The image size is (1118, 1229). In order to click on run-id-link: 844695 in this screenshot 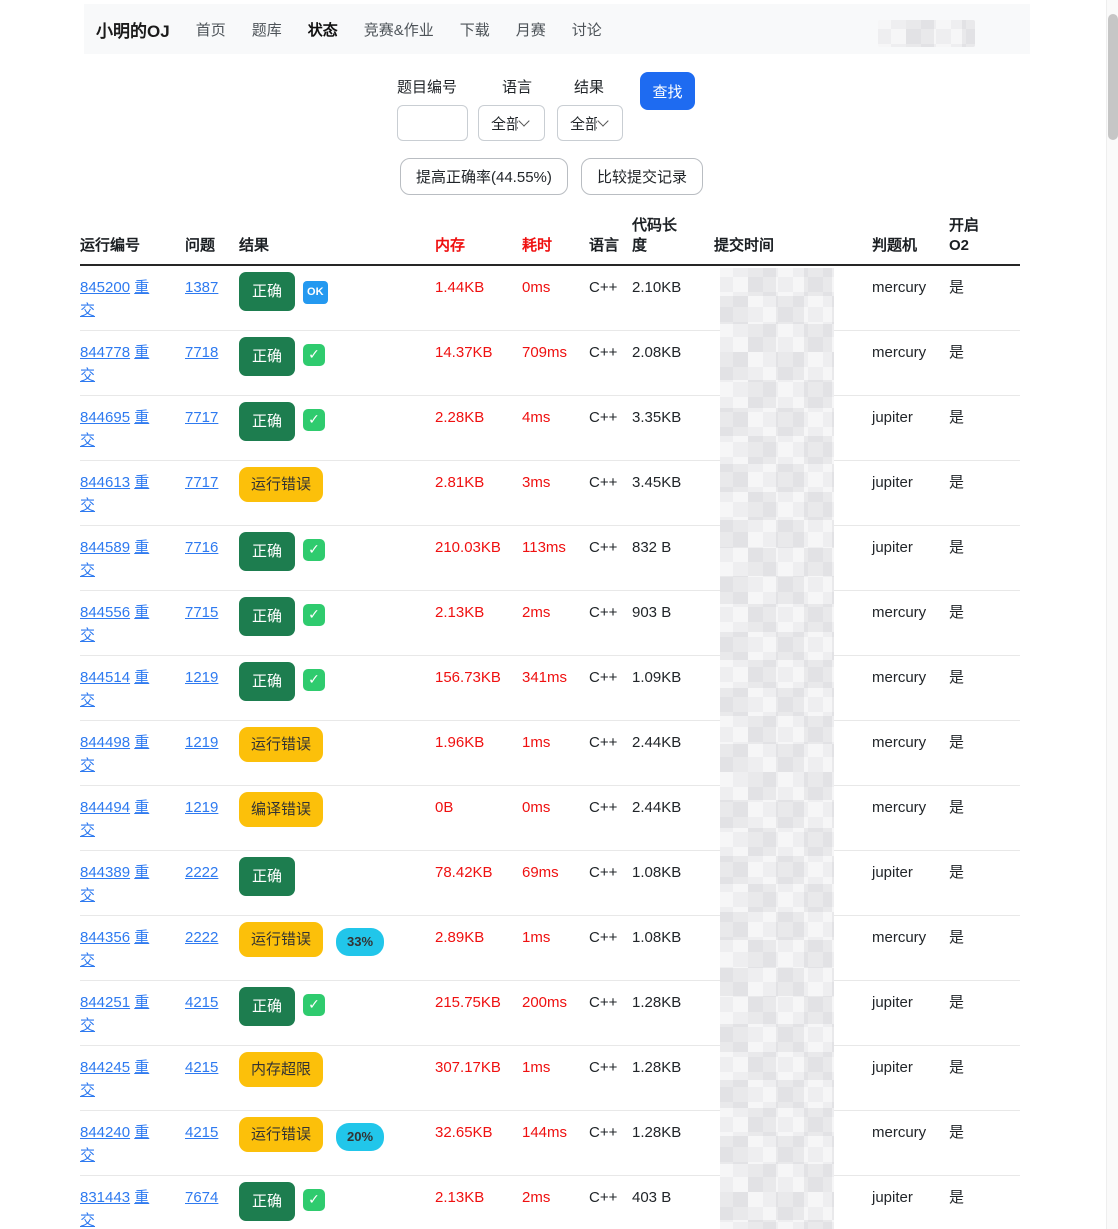, I will do `click(105, 417)`.